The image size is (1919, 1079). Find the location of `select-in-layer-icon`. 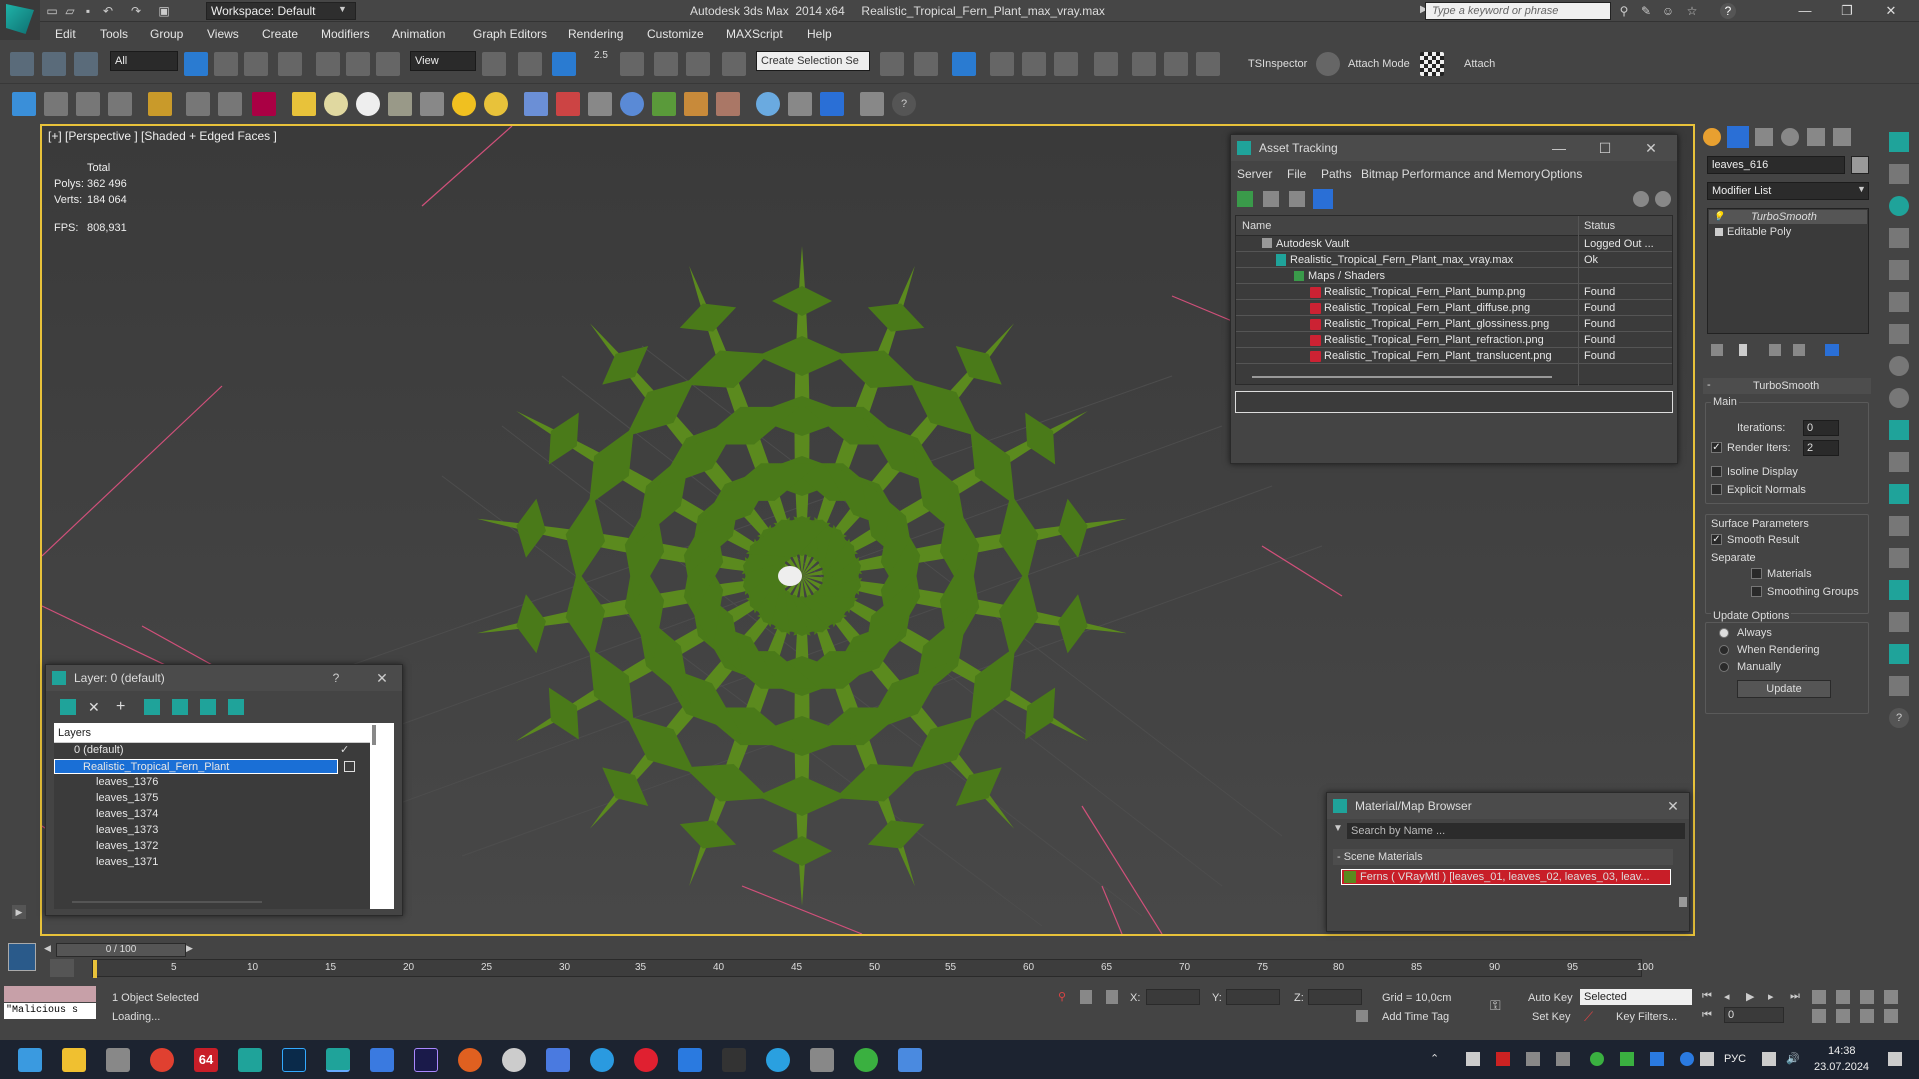

select-in-layer-icon is located at coordinates (152, 707).